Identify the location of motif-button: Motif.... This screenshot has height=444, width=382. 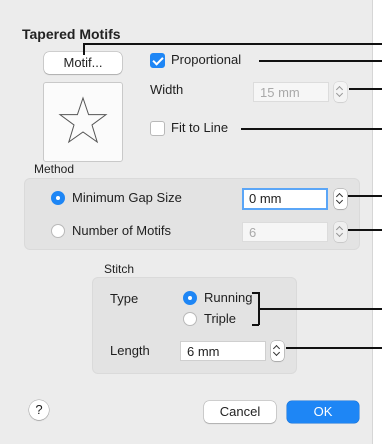
(83, 63).